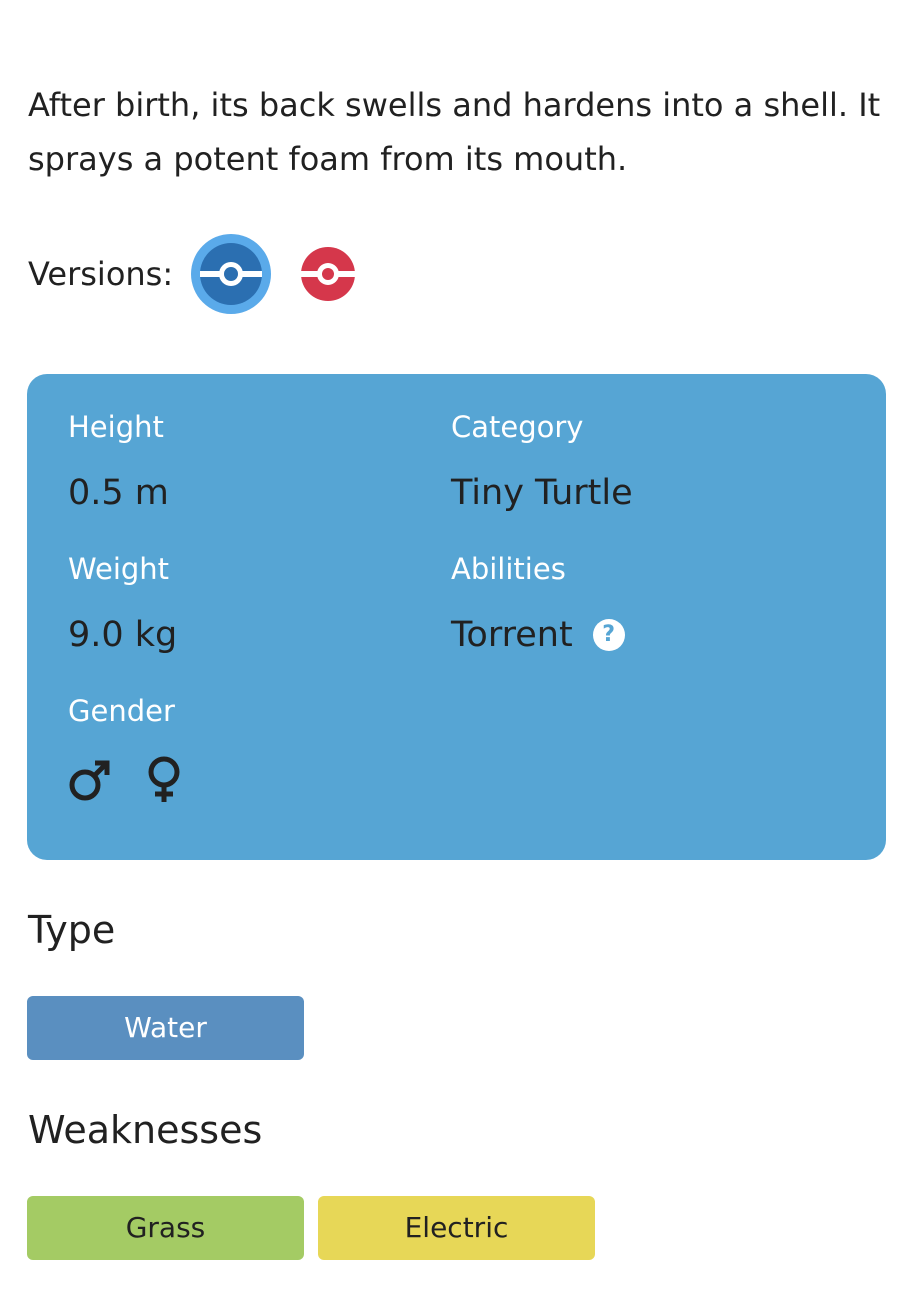 Image resolution: width=915 pixels, height=1314 pixels. I want to click on weight-value: 9.0 kg, so click(123, 635).